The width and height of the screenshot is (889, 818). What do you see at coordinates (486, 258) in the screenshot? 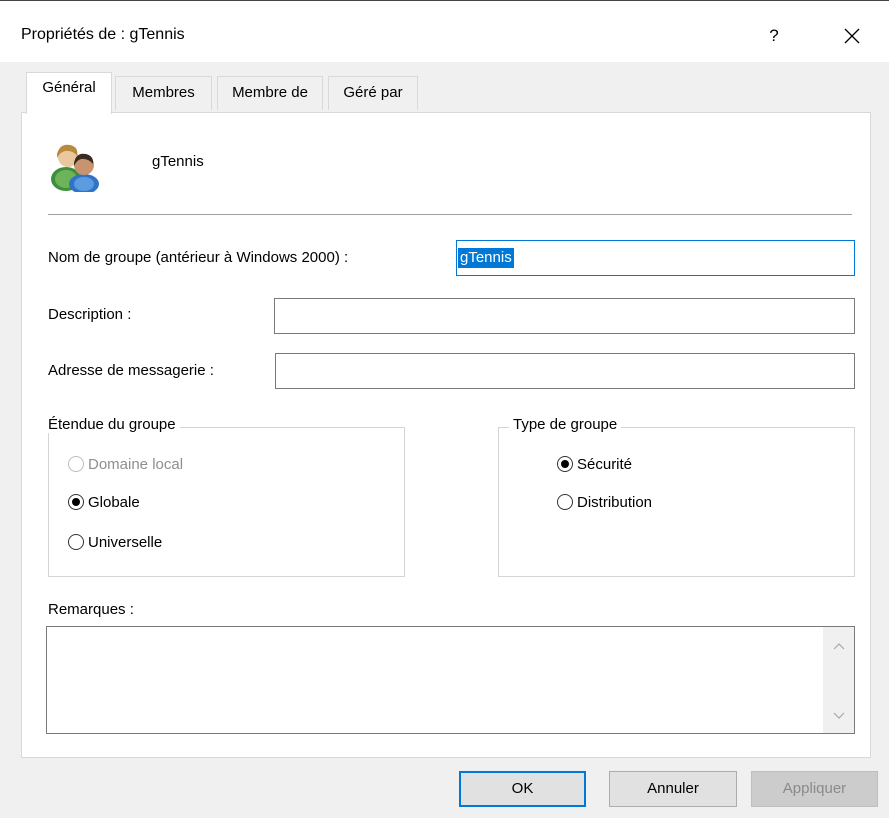
I see `sam-name-value: gTennis` at bounding box center [486, 258].